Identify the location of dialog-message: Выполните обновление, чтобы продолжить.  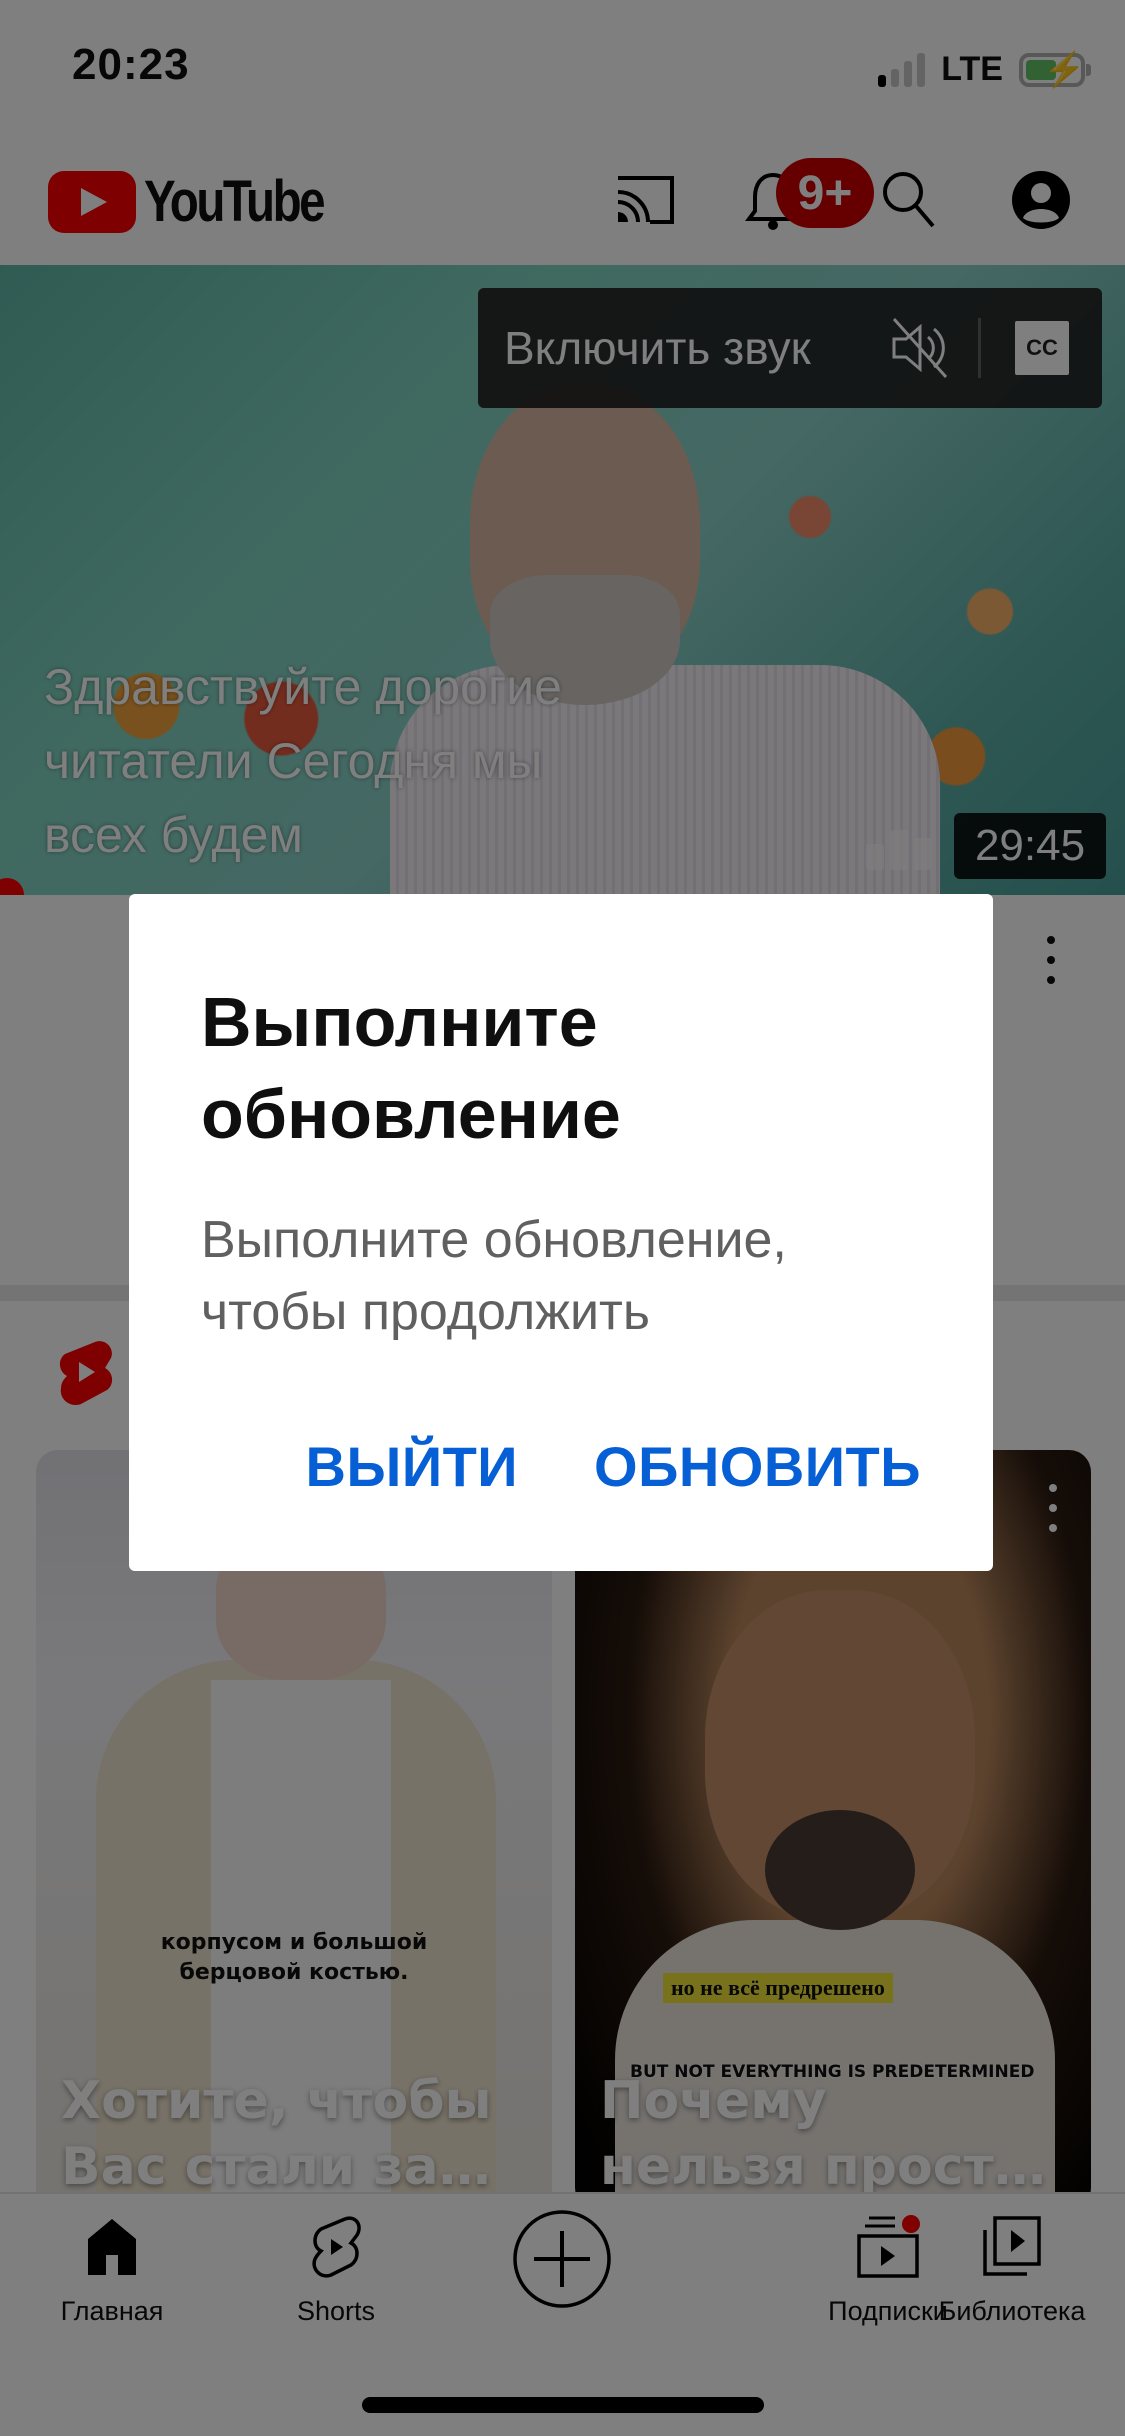
(494, 1276).